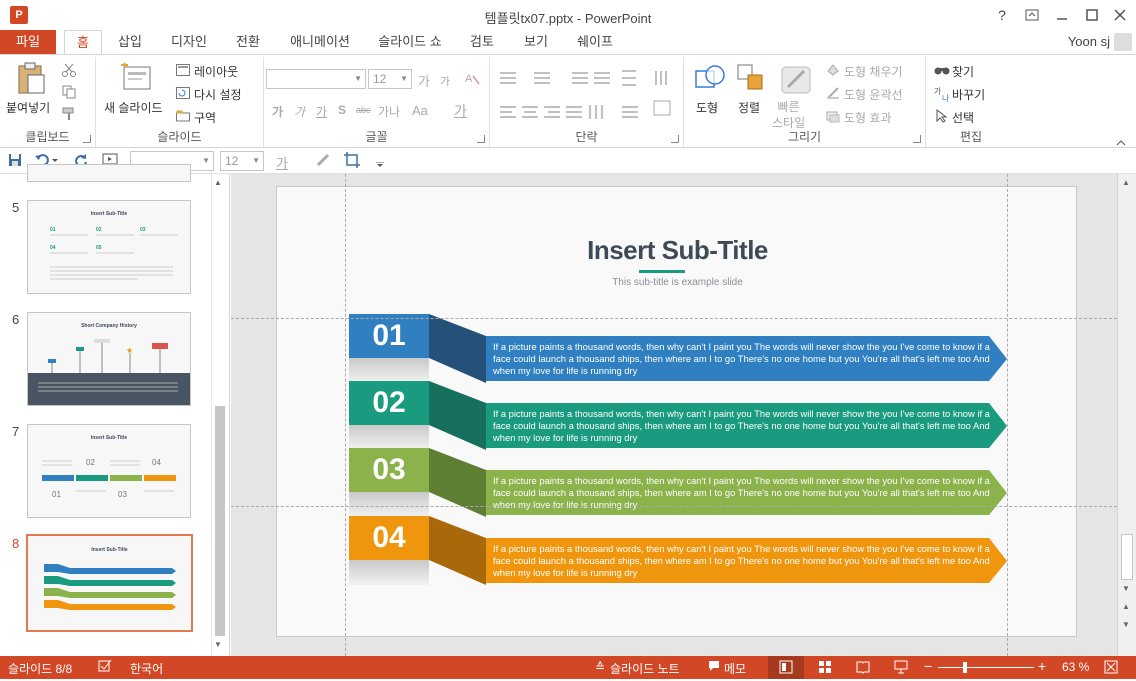 This screenshot has width=1136, height=681. Describe the element at coordinates (410, 42) in the screenshot. I see `tab-slideshow: 슬라이드 쇼` at that location.